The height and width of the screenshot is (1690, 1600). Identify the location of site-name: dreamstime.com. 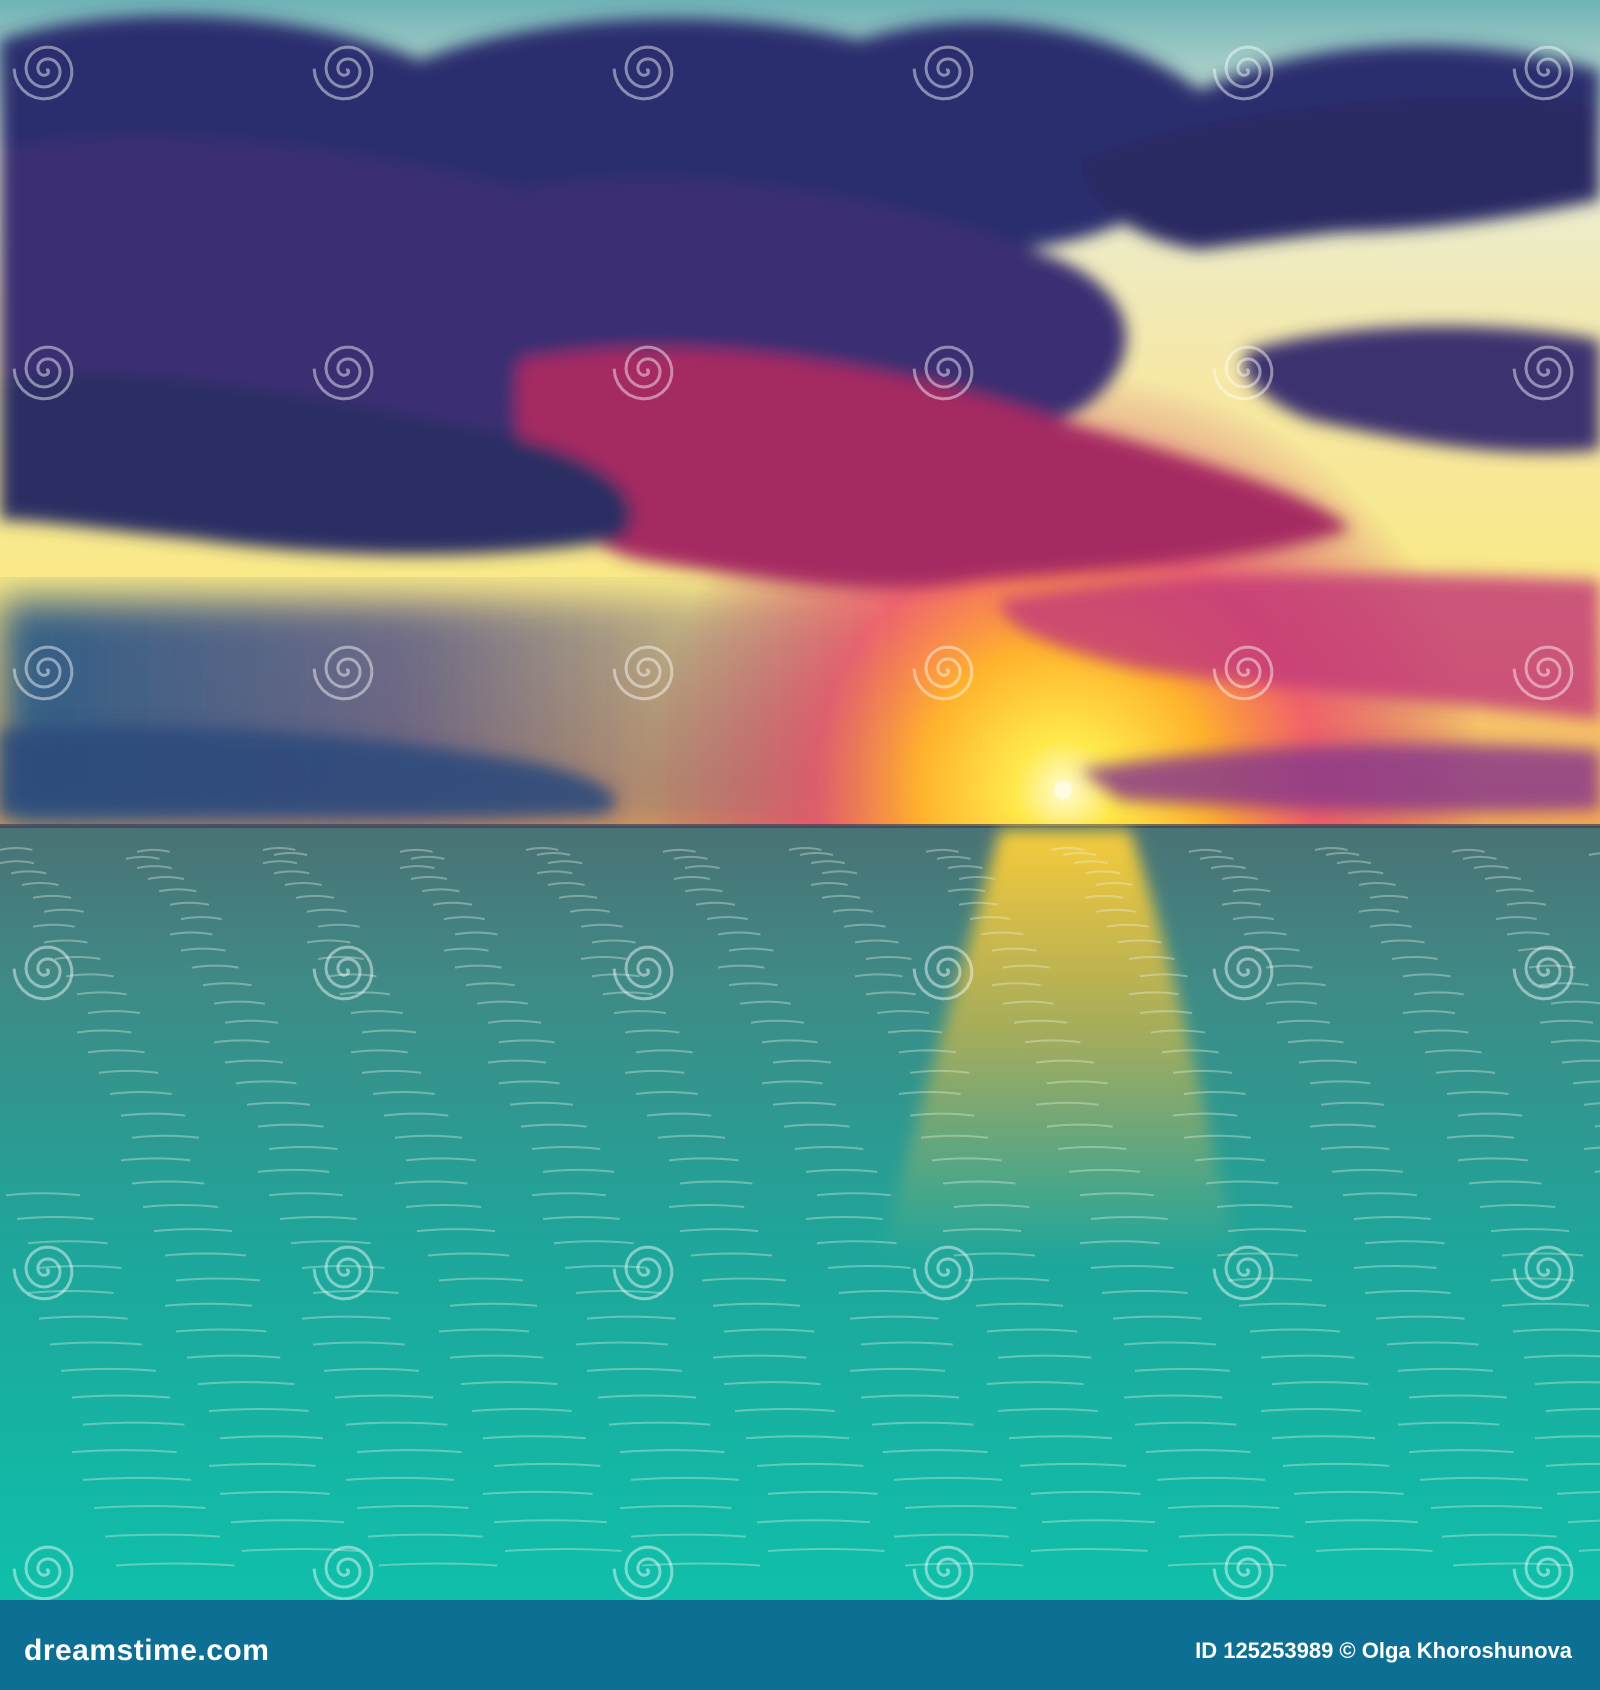
(146, 1651).